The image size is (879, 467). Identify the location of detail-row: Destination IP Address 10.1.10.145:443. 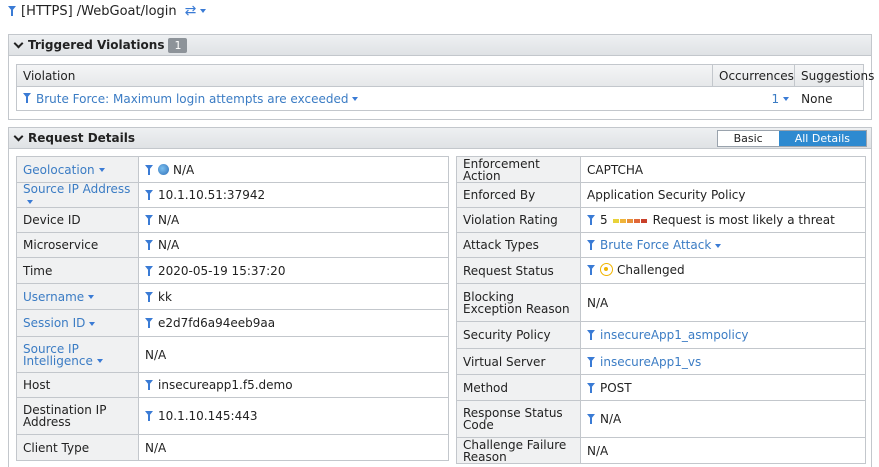
(232, 416).